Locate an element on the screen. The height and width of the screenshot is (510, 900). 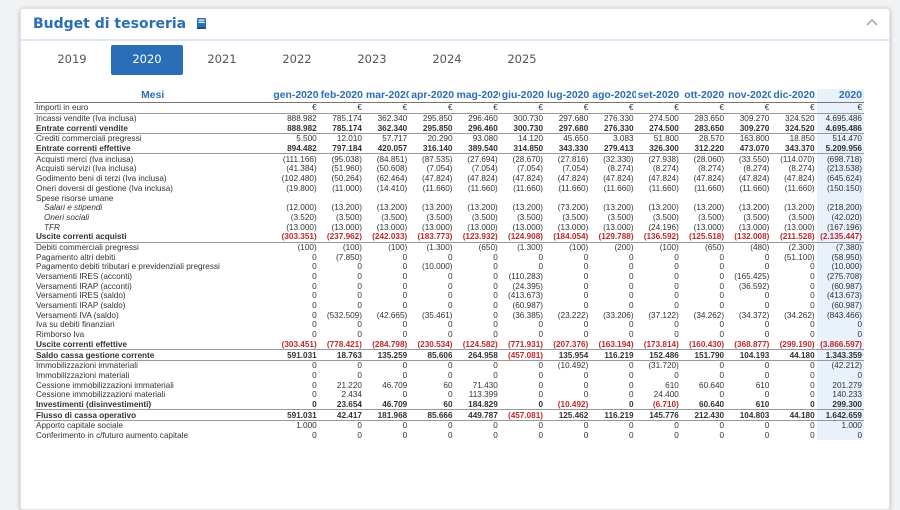
table-cell: (36.385) is located at coordinates (528, 315).